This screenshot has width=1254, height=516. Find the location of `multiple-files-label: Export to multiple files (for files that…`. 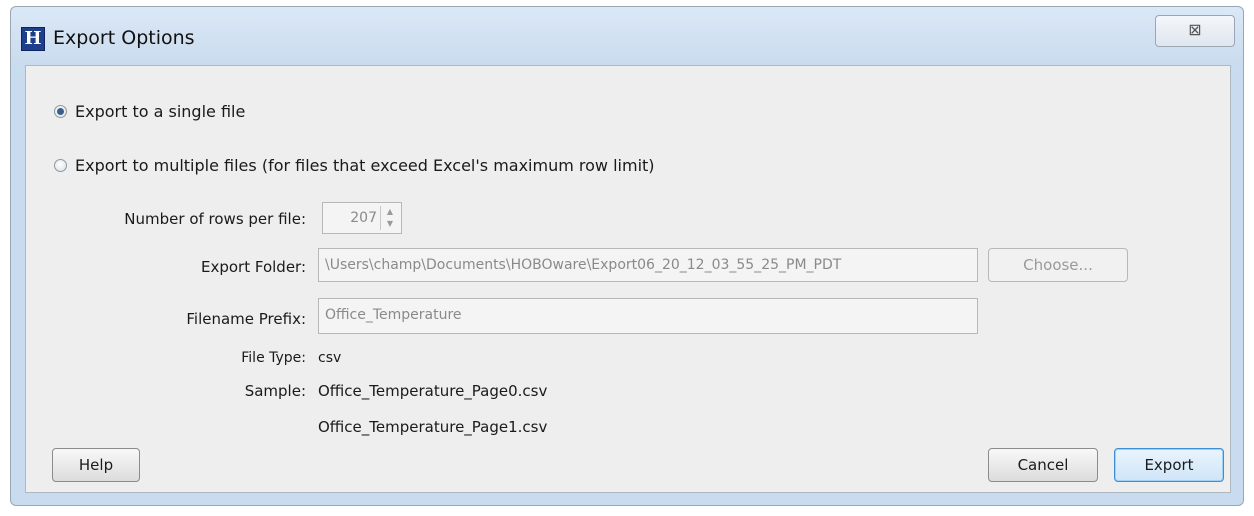

multiple-files-label: Export to multiple files (for files that… is located at coordinates (365, 165).